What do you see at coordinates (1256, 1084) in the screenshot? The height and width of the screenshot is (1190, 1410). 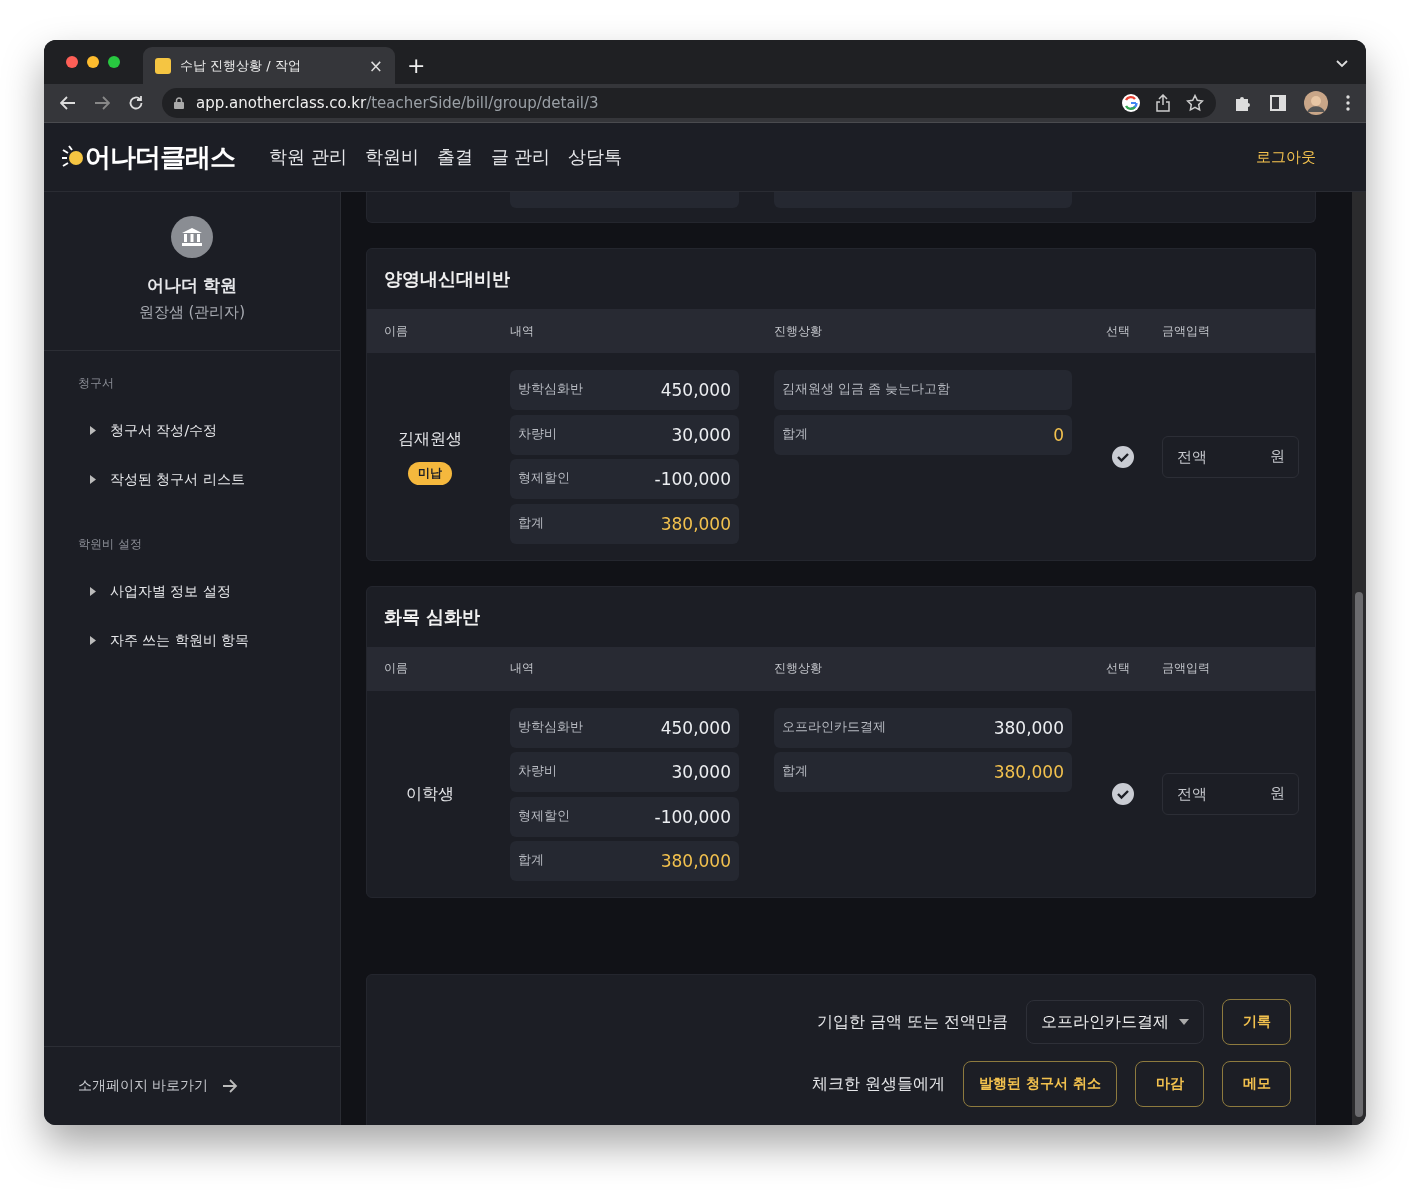 I see `action-button: 메모` at bounding box center [1256, 1084].